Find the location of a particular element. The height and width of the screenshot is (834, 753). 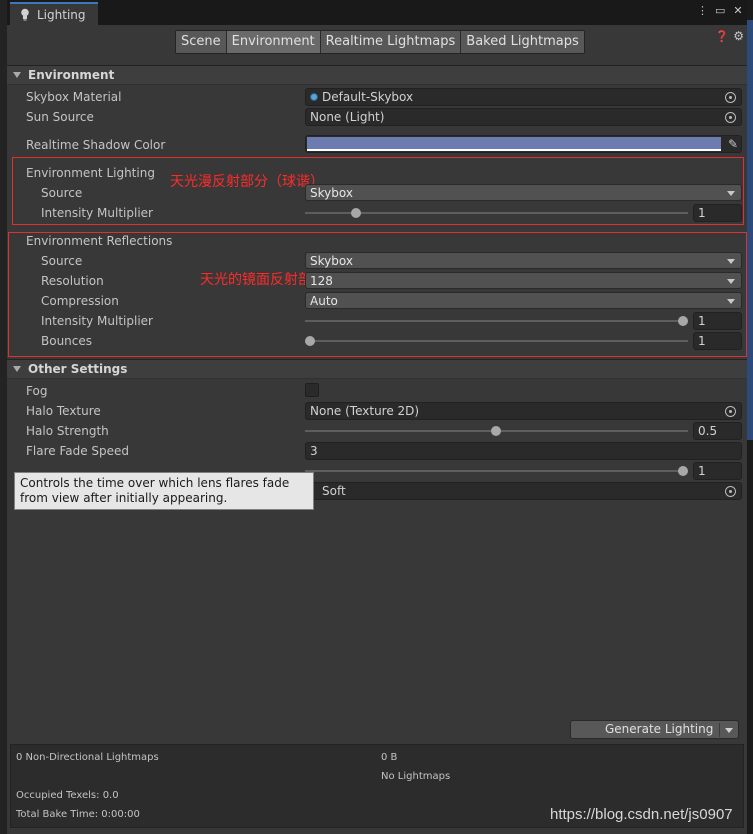

bake-time: Total Bake Time: 0:00:00 is located at coordinates (78, 814).